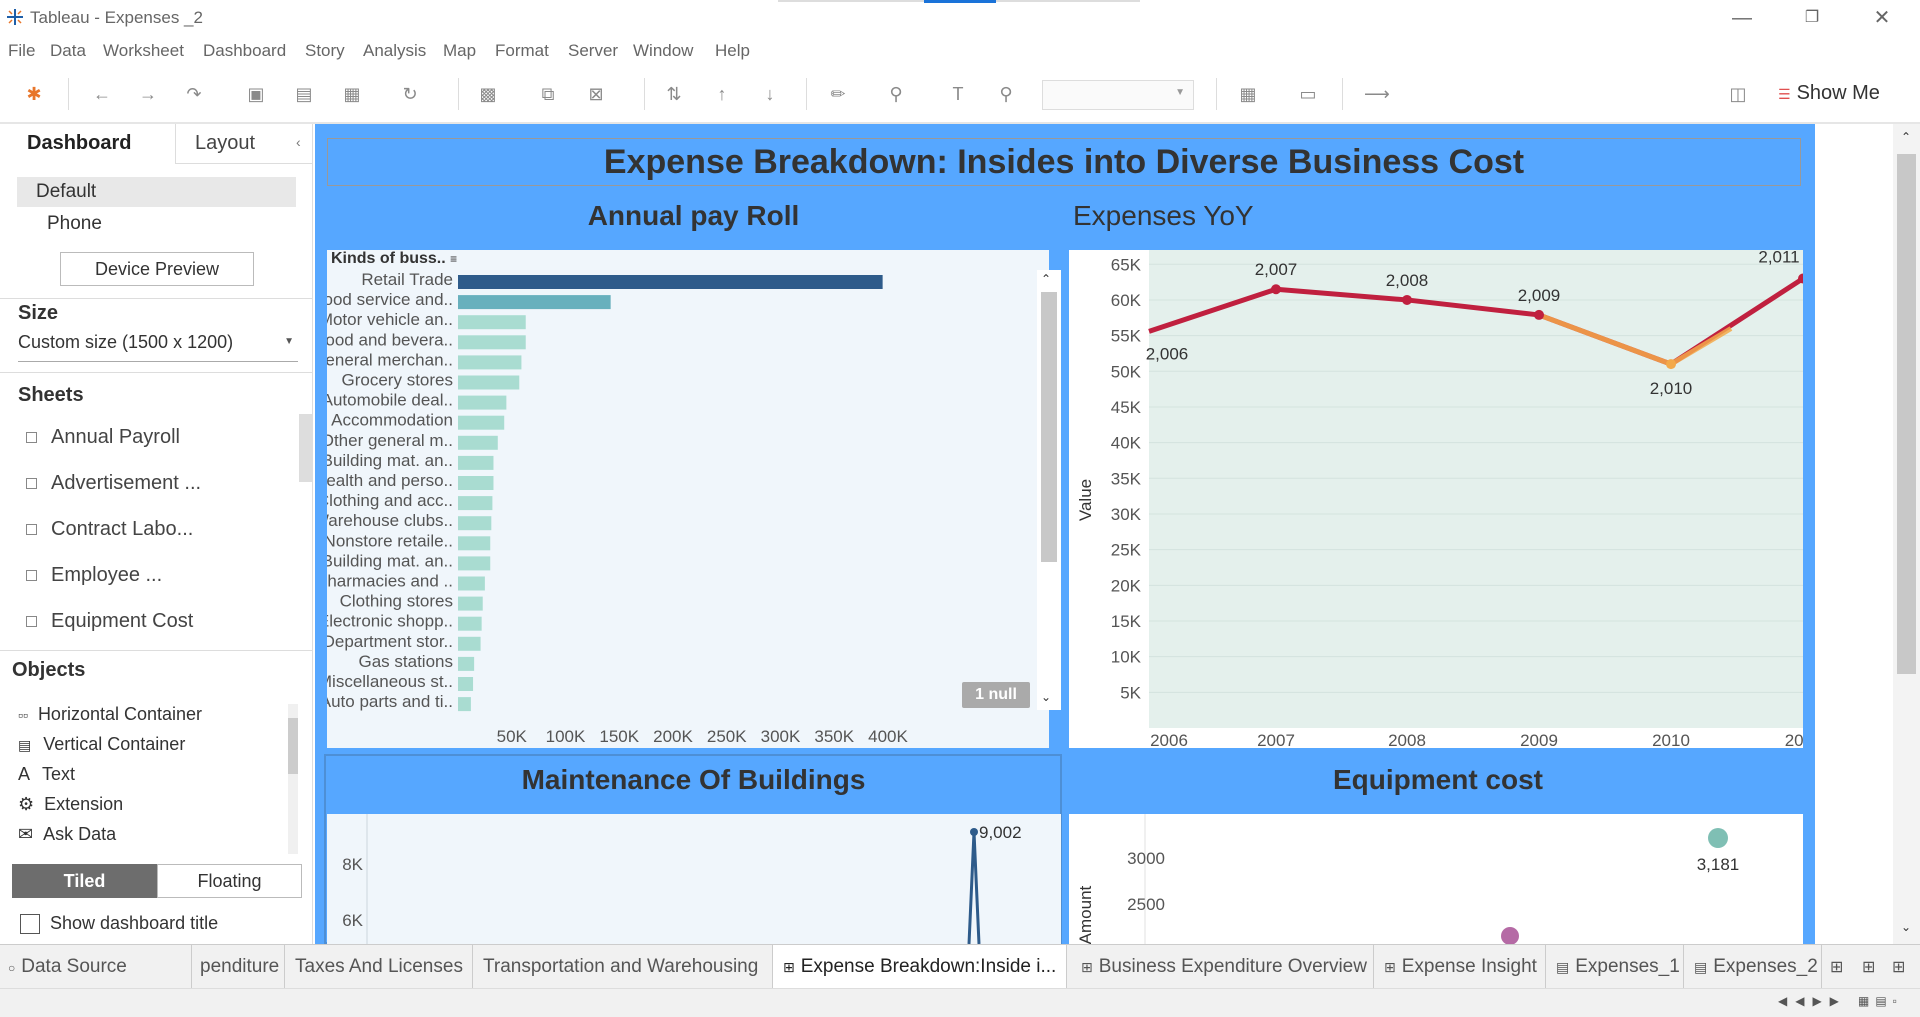 This screenshot has height=1017, width=1920. I want to click on save-icon: ▣, so click(256, 94).